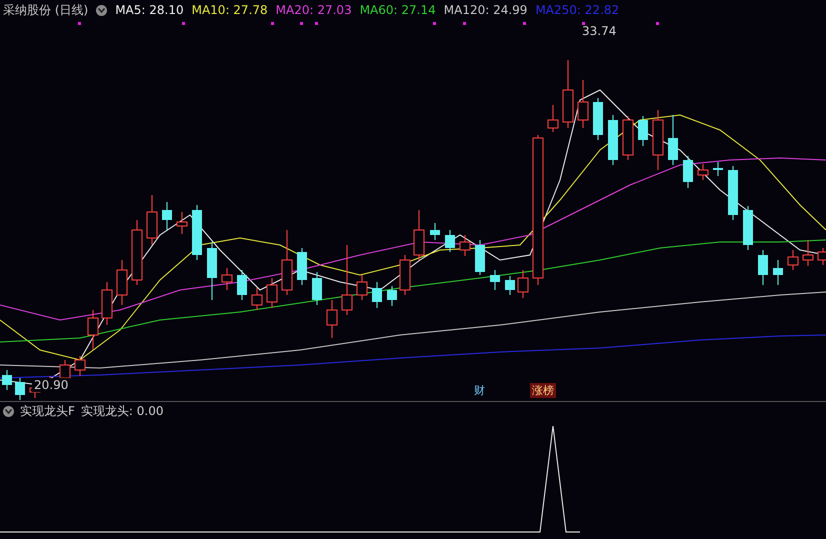  I want to click on moving-average-value: MA10: 27.78, so click(230, 10).